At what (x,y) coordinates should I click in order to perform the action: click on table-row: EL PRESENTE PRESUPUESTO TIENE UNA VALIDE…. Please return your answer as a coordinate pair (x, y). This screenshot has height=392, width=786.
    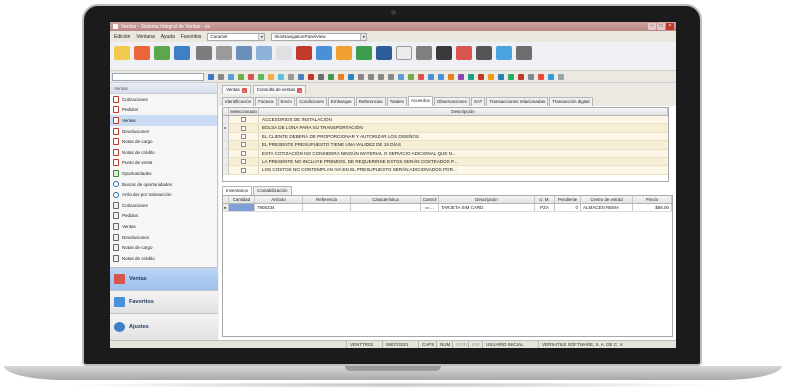
    Looking at the image, I should click on (445, 145).